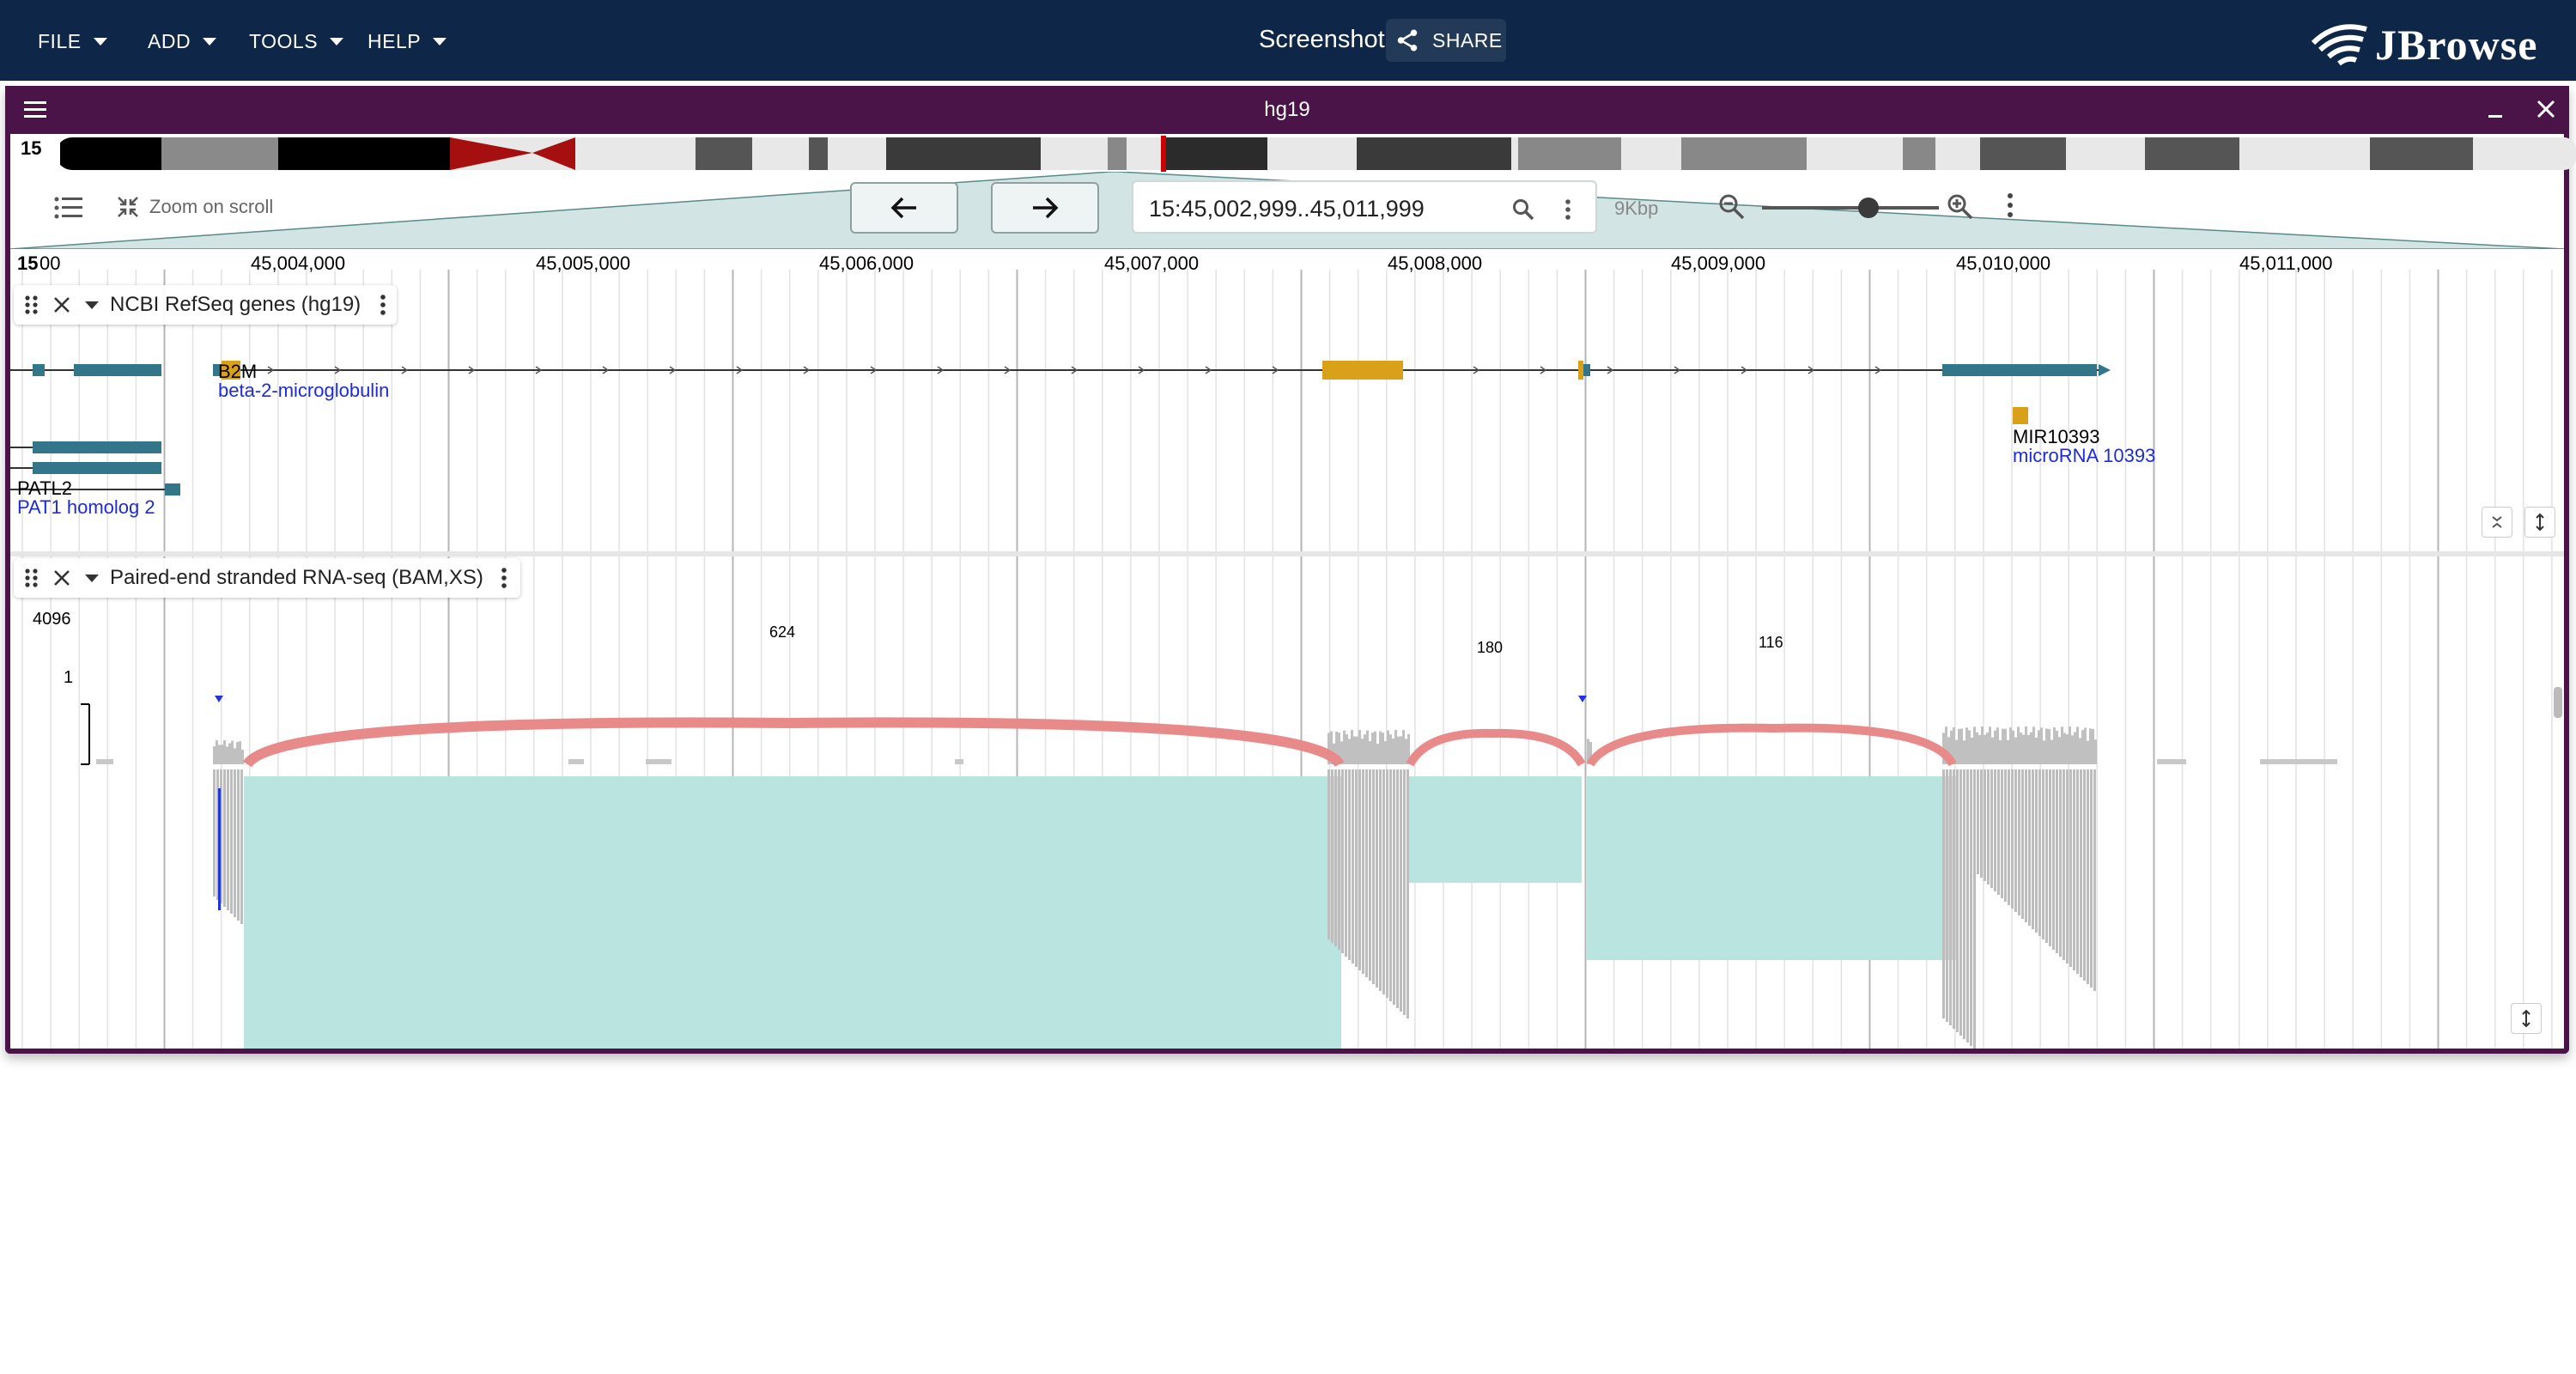  I want to click on collapse-track-button, so click(2497, 522).